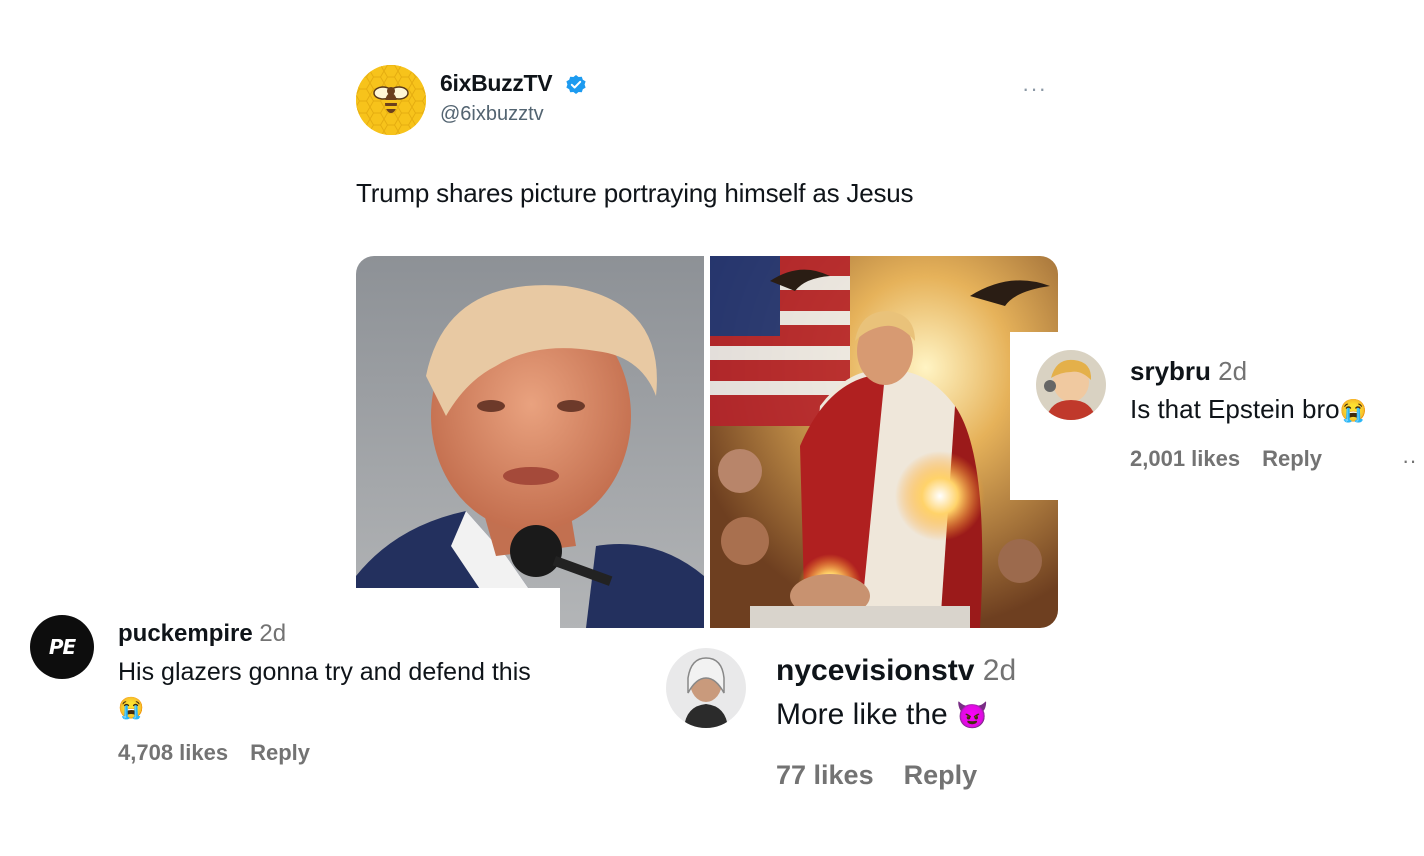  Describe the element at coordinates (1185, 458) in the screenshot. I see `likes-count: 2,001 likes` at that location.